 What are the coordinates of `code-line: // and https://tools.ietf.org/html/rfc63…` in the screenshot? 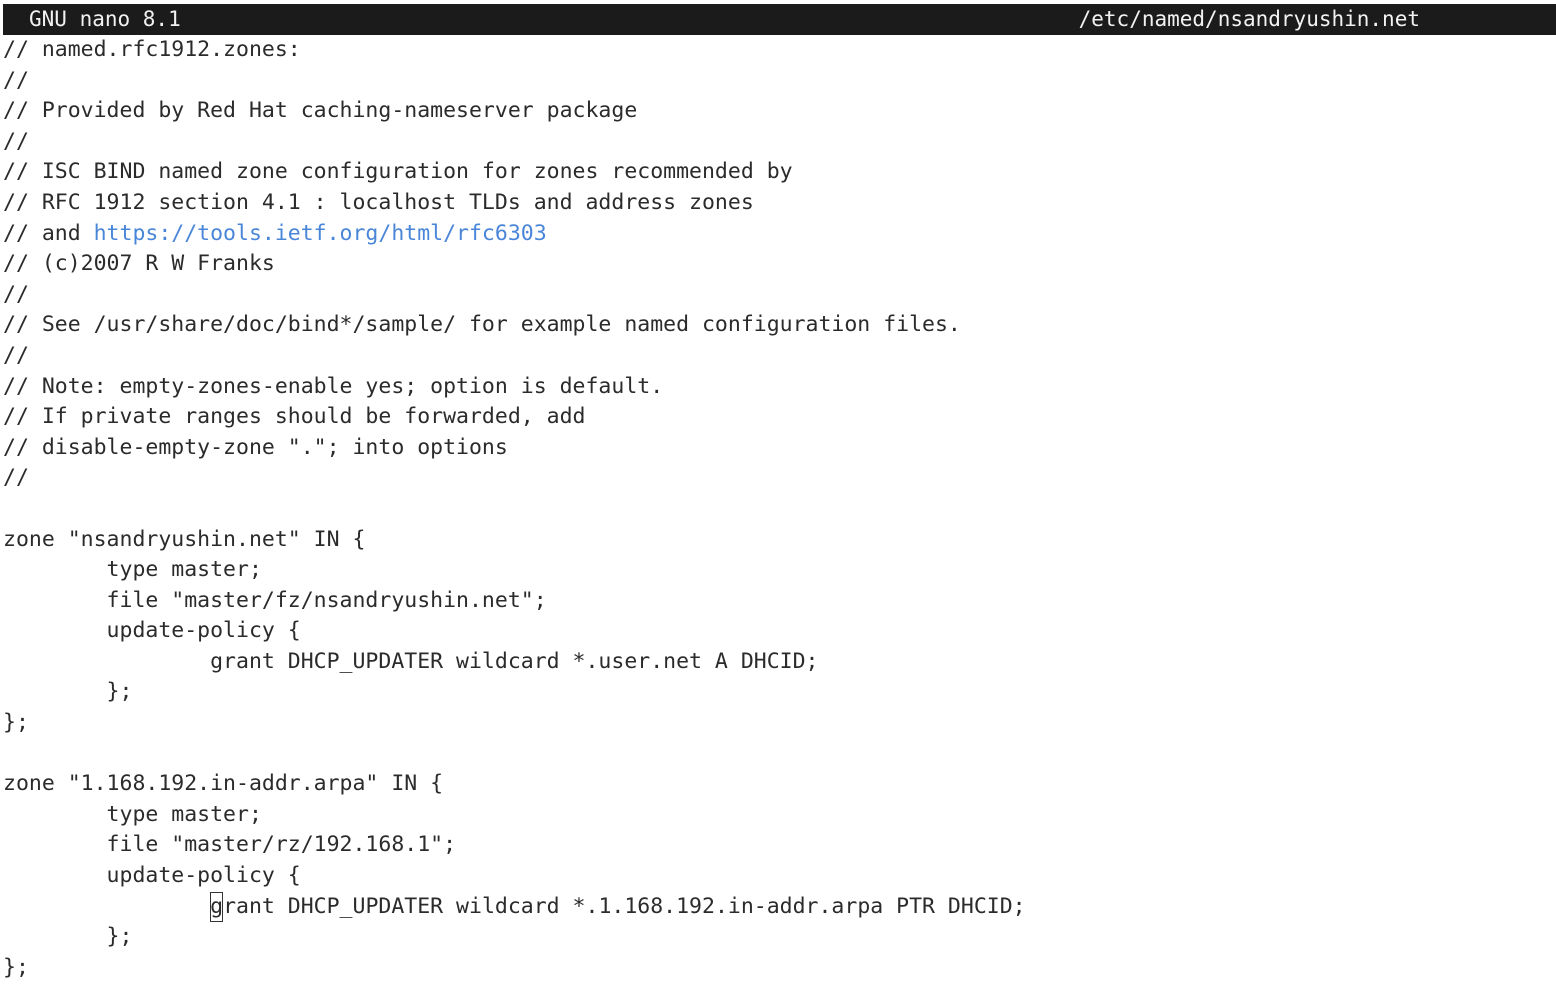 It's located at (779, 234).